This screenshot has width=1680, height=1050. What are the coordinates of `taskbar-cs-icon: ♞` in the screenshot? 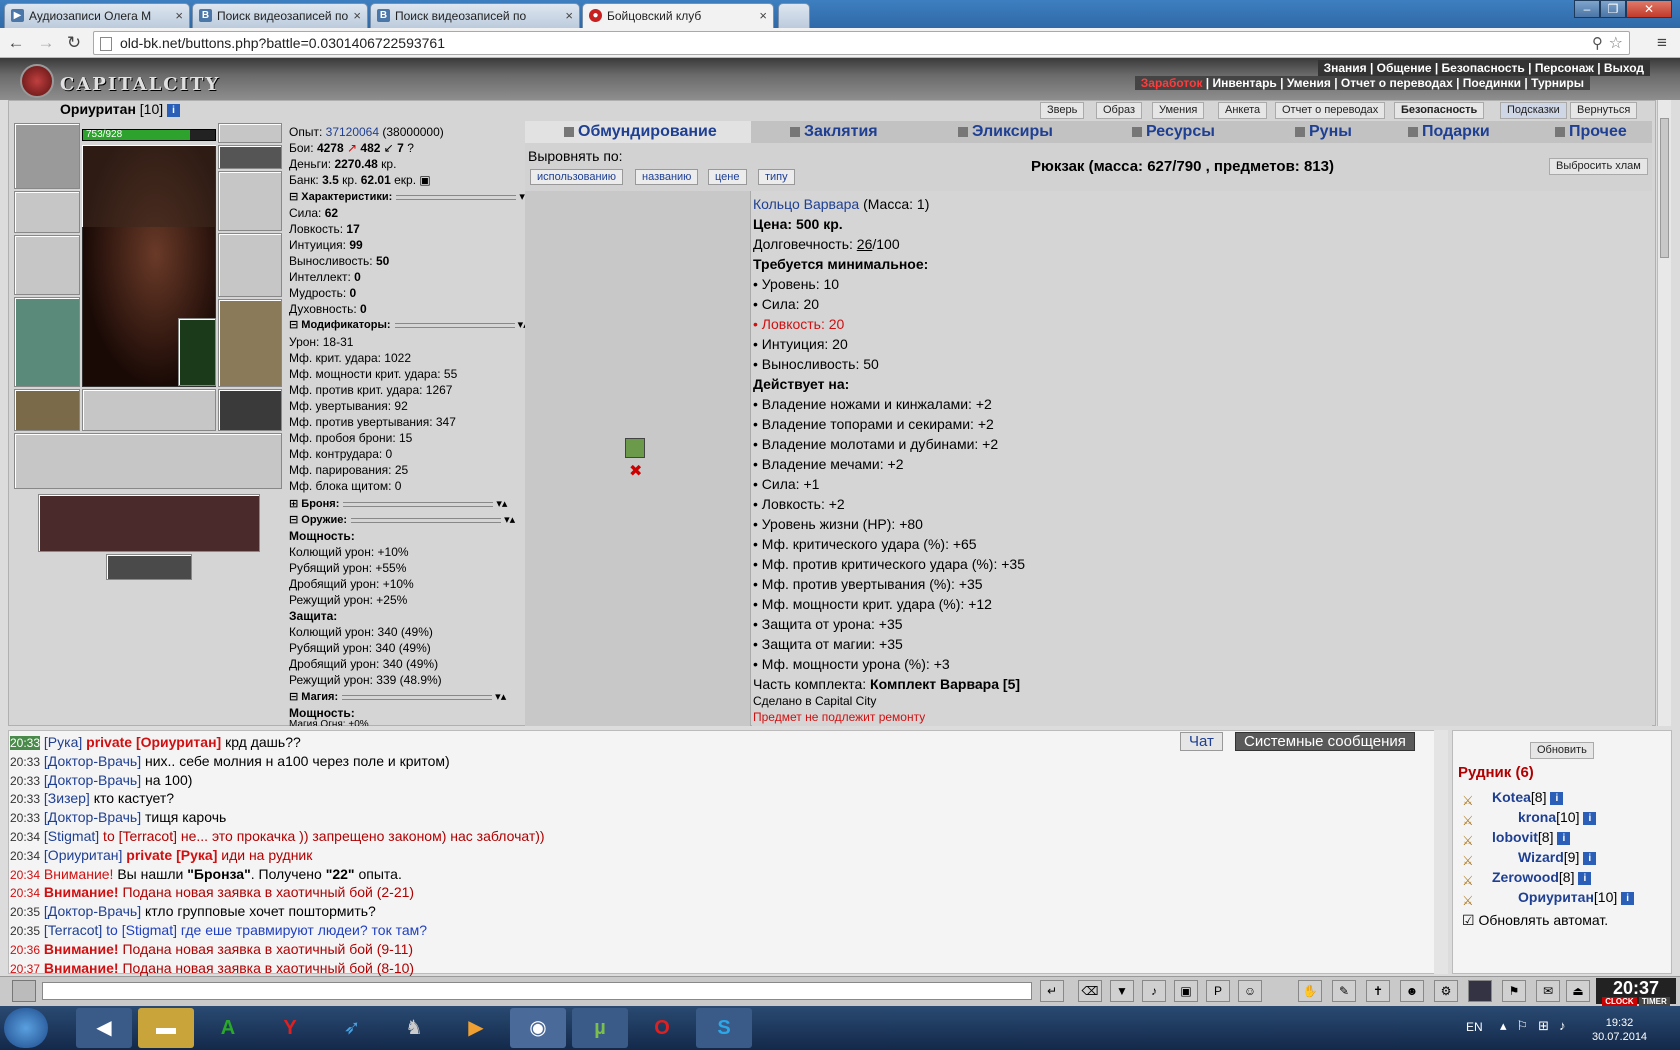 It's located at (414, 1028).